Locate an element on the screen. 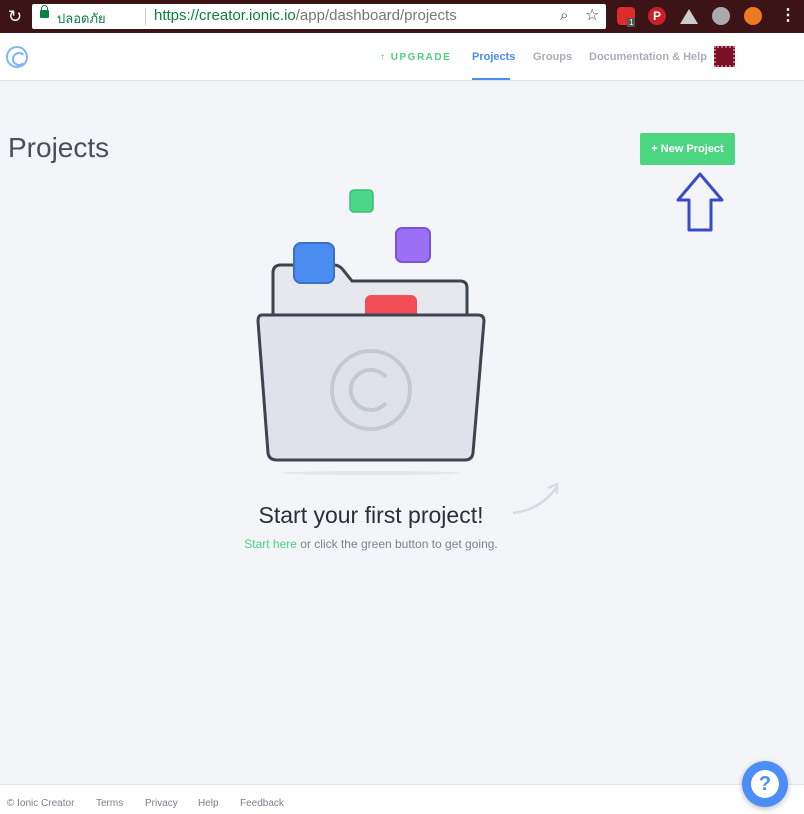 The height and width of the screenshot is (814, 804). active-tab-indicator is located at coordinates (491, 79).